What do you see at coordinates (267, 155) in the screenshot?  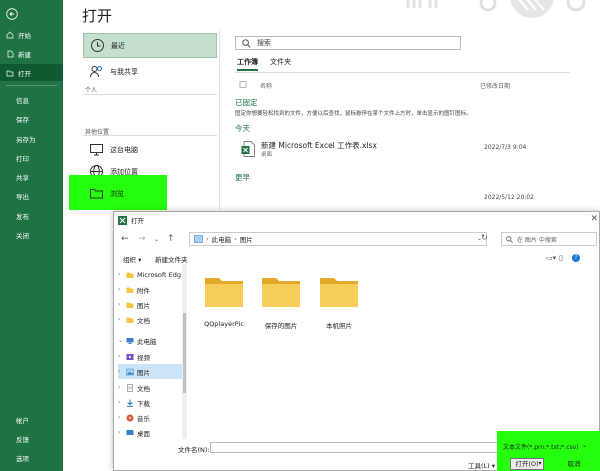 I see `file-location: 桌面` at bounding box center [267, 155].